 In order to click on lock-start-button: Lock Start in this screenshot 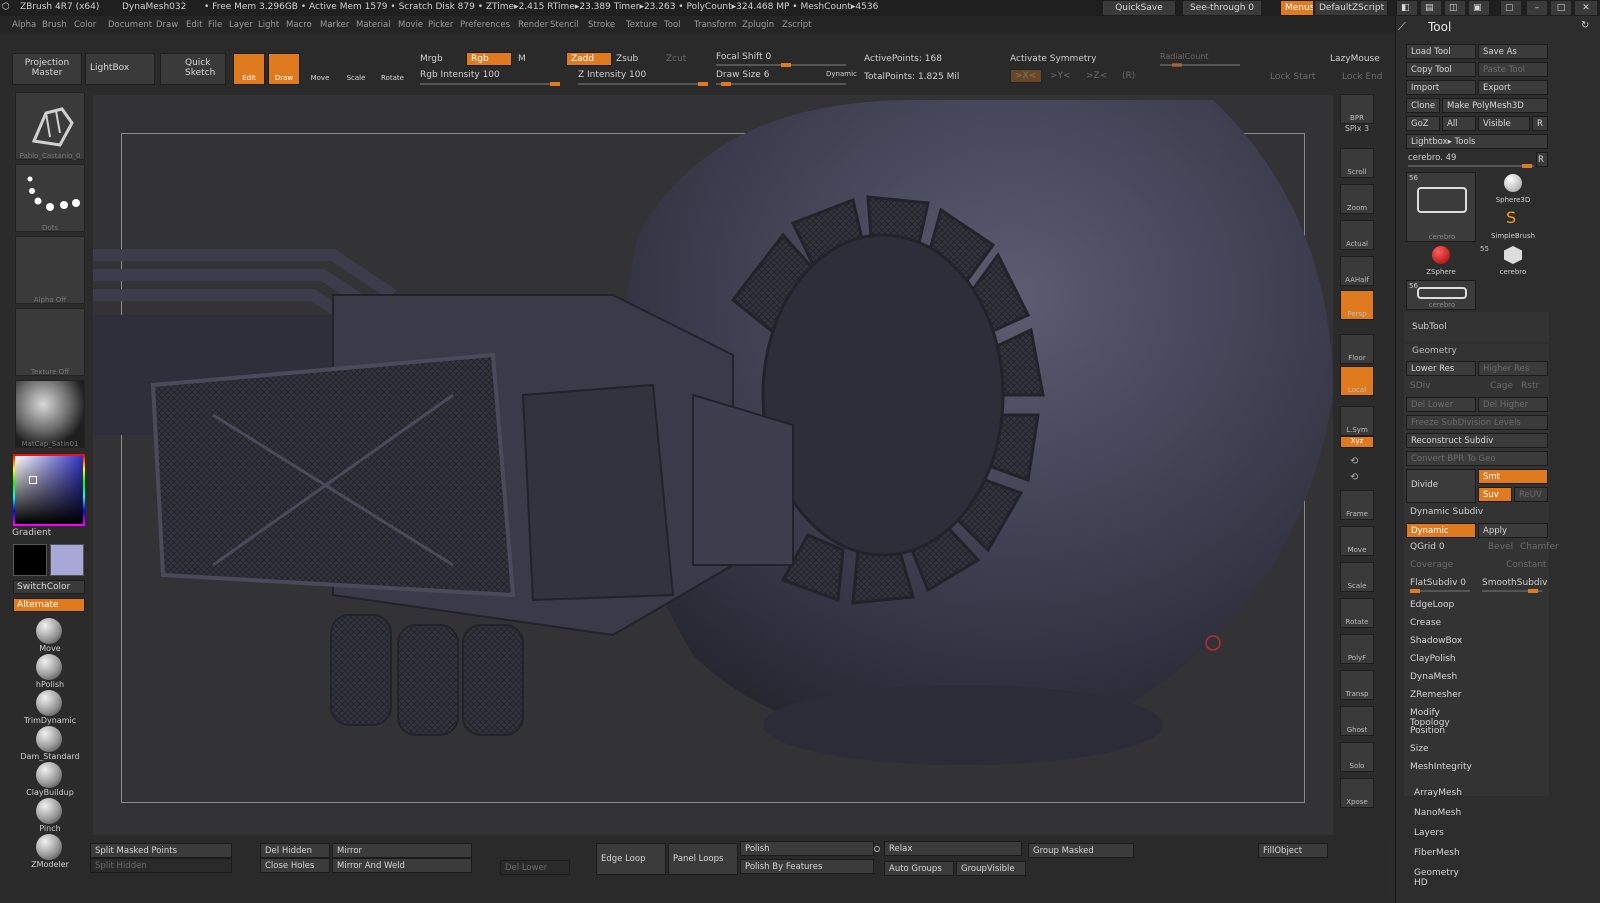, I will do `click(1292, 77)`.